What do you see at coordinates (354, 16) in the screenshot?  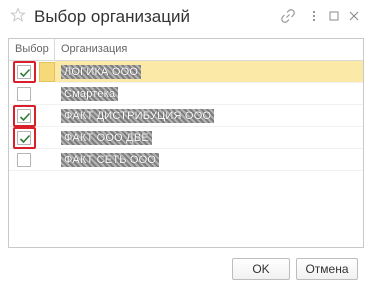 I see `close-icon` at bounding box center [354, 16].